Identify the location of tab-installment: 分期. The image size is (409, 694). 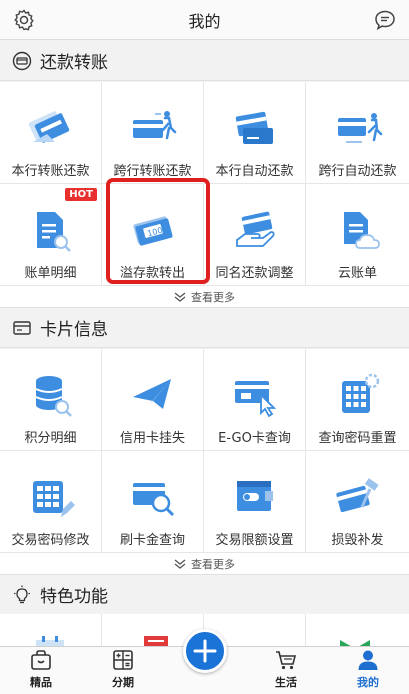
(123, 670).